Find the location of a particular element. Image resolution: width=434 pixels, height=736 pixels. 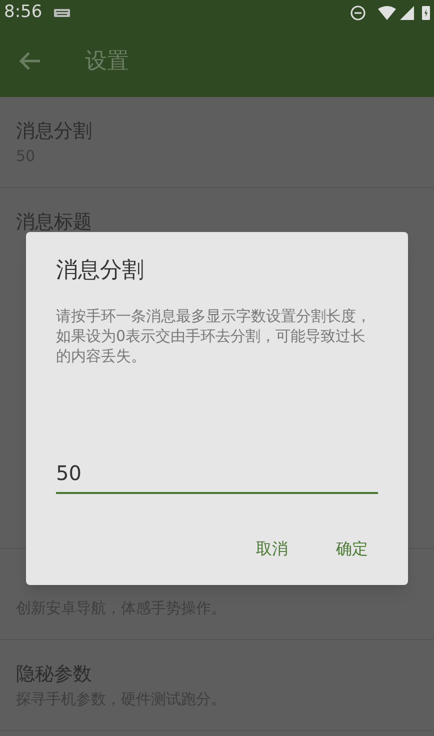

do-not-disturb-icon is located at coordinates (358, 12).